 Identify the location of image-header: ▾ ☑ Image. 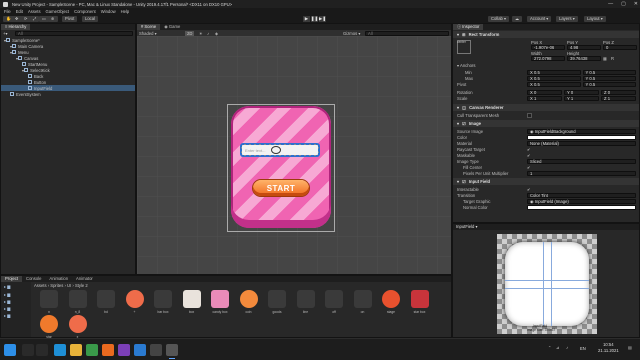
(546, 123).